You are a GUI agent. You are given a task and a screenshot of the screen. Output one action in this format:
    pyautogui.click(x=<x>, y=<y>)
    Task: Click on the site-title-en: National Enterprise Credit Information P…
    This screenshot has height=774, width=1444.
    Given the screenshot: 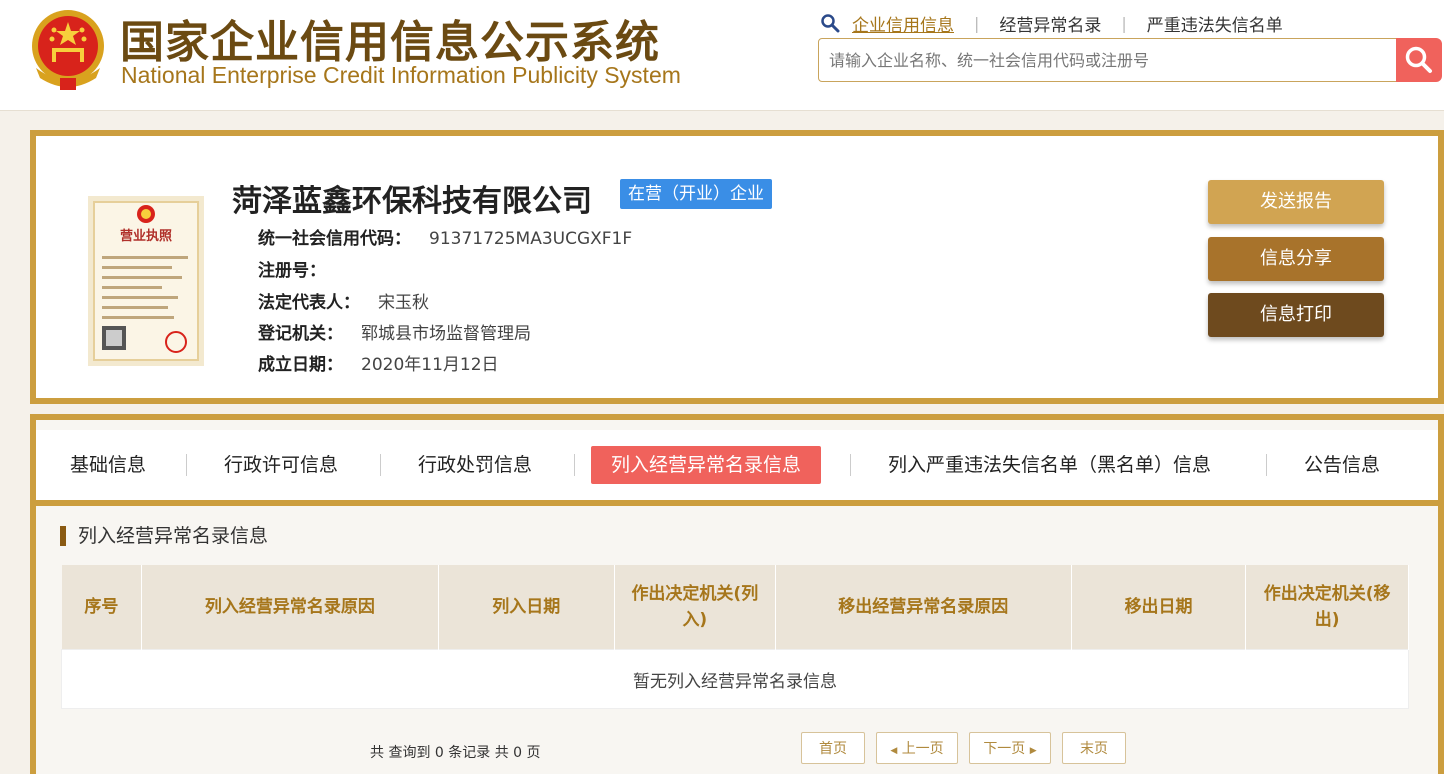 What is the action you would take?
    pyautogui.click(x=401, y=75)
    